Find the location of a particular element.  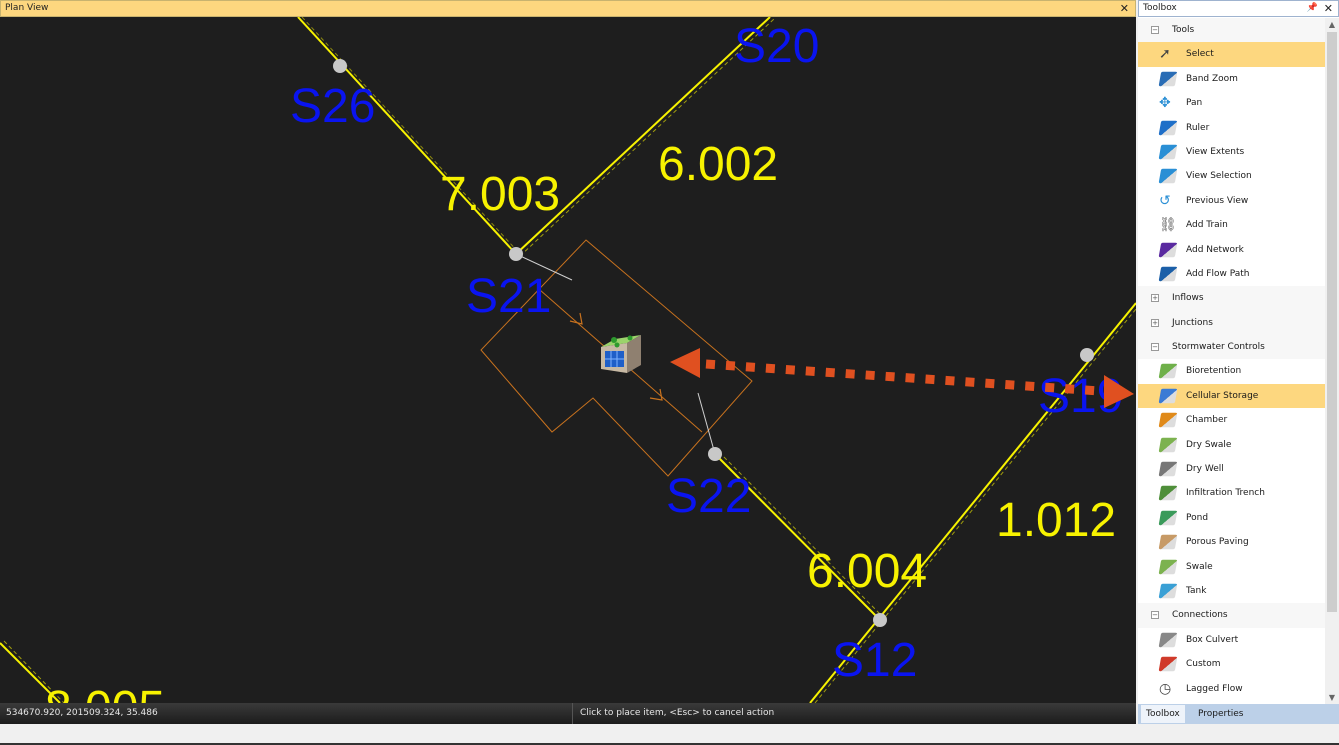

previous-view-icon: ↺ is located at coordinates (1165, 200).